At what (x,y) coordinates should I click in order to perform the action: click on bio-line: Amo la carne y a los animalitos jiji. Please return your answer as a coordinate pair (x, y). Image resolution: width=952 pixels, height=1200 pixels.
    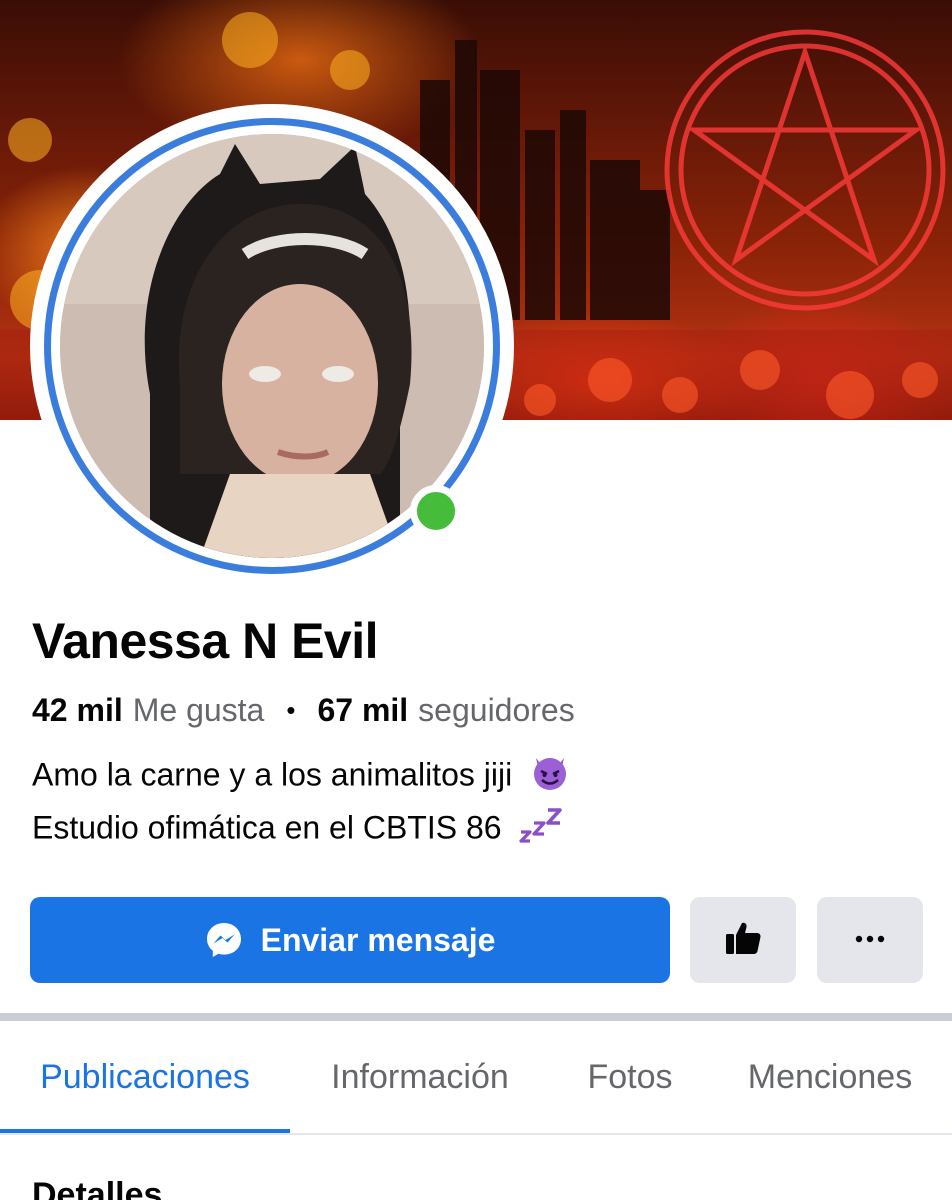
    Looking at the image, I should click on (301, 777).